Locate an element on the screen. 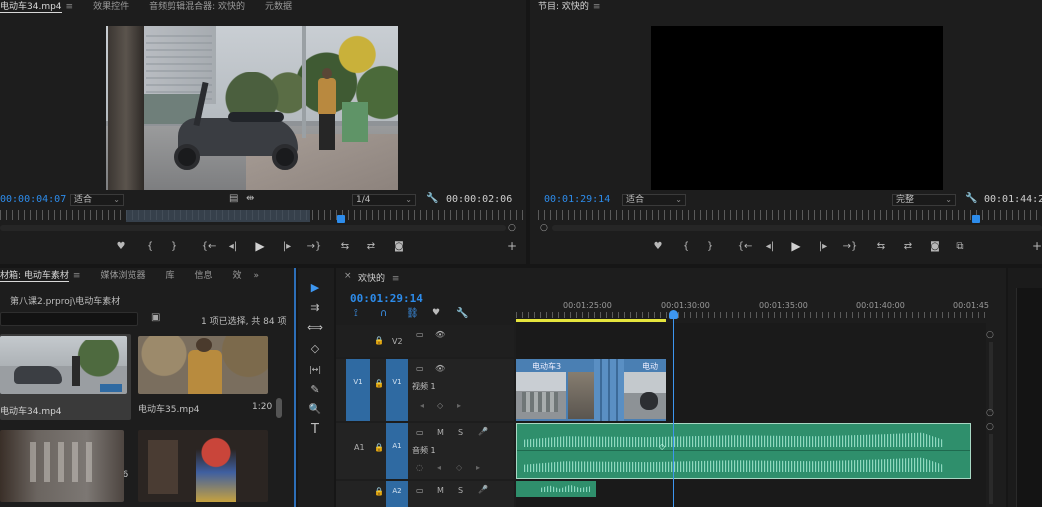 The image size is (1042, 507). tab-bin: 材箱: 电动车素材 ≡ is located at coordinates (45, 276).